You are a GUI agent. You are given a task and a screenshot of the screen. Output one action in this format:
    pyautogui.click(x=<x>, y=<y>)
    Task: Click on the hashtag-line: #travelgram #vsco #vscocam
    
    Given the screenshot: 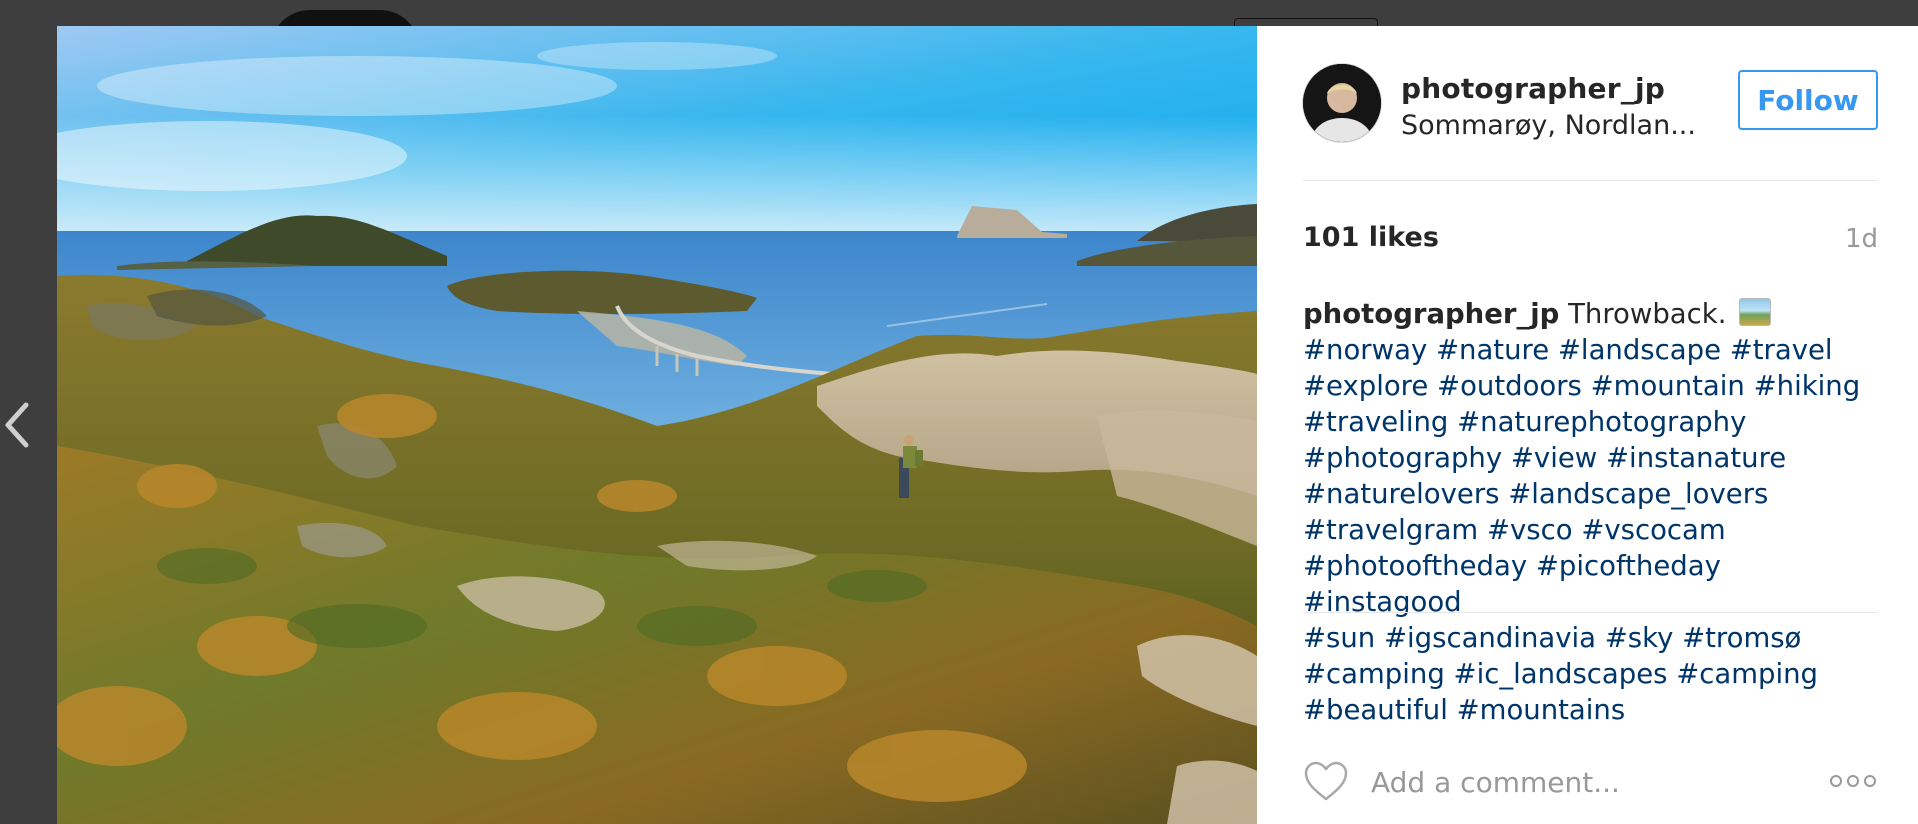 What is the action you would take?
    pyautogui.click(x=1593, y=530)
    